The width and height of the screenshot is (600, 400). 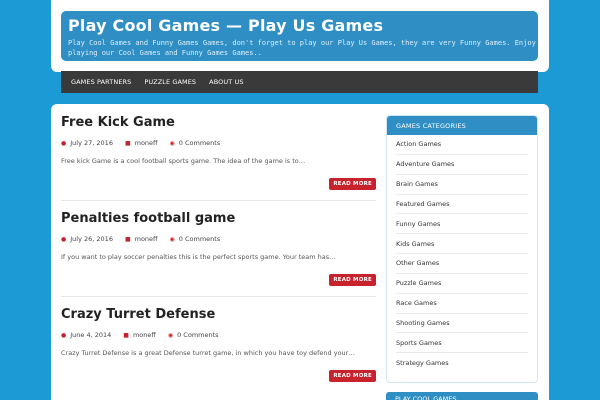 What do you see at coordinates (462, 244) in the screenshot?
I see `category-link: Kids Games` at bounding box center [462, 244].